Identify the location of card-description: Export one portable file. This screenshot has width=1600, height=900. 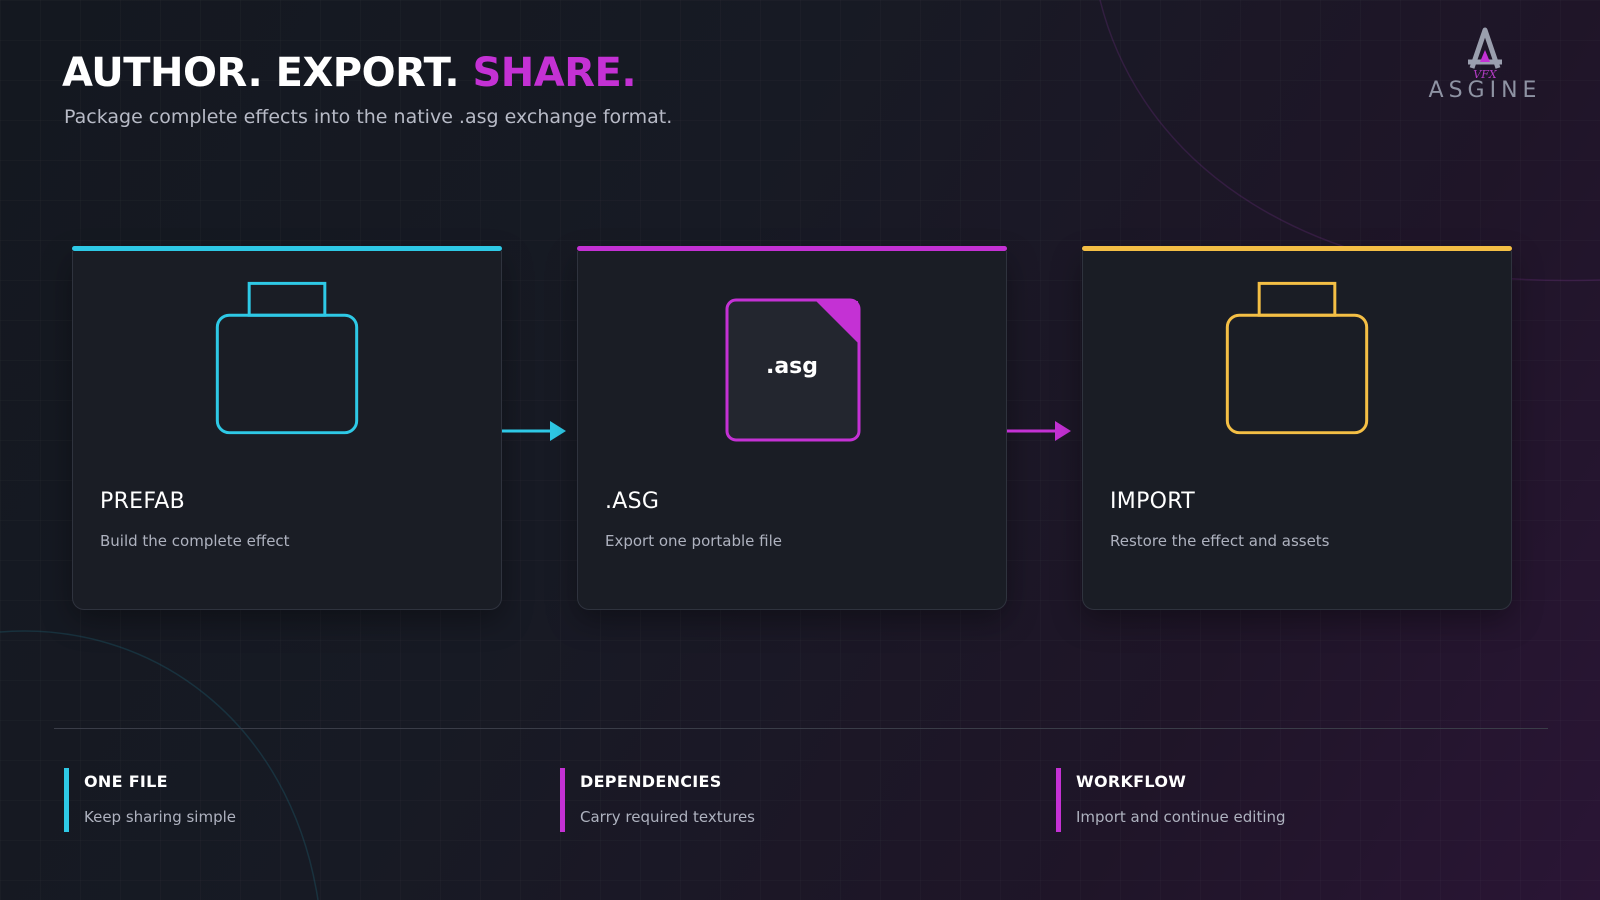
(694, 541).